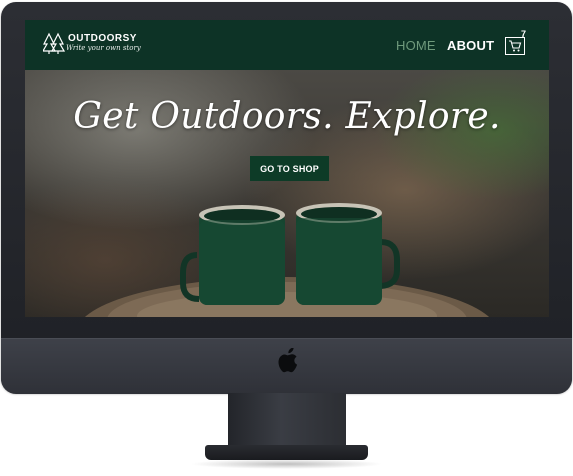  I want to click on trees-logo-icon, so click(54, 43).